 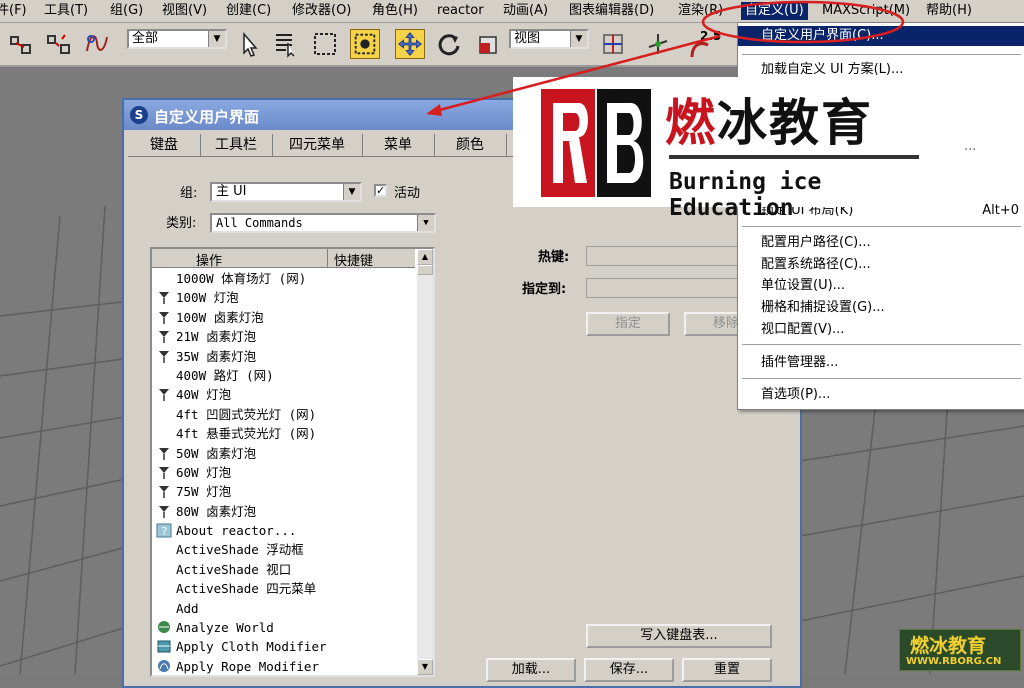 I want to click on list-item-label: Apply Rope Modifier, so click(x=247, y=666).